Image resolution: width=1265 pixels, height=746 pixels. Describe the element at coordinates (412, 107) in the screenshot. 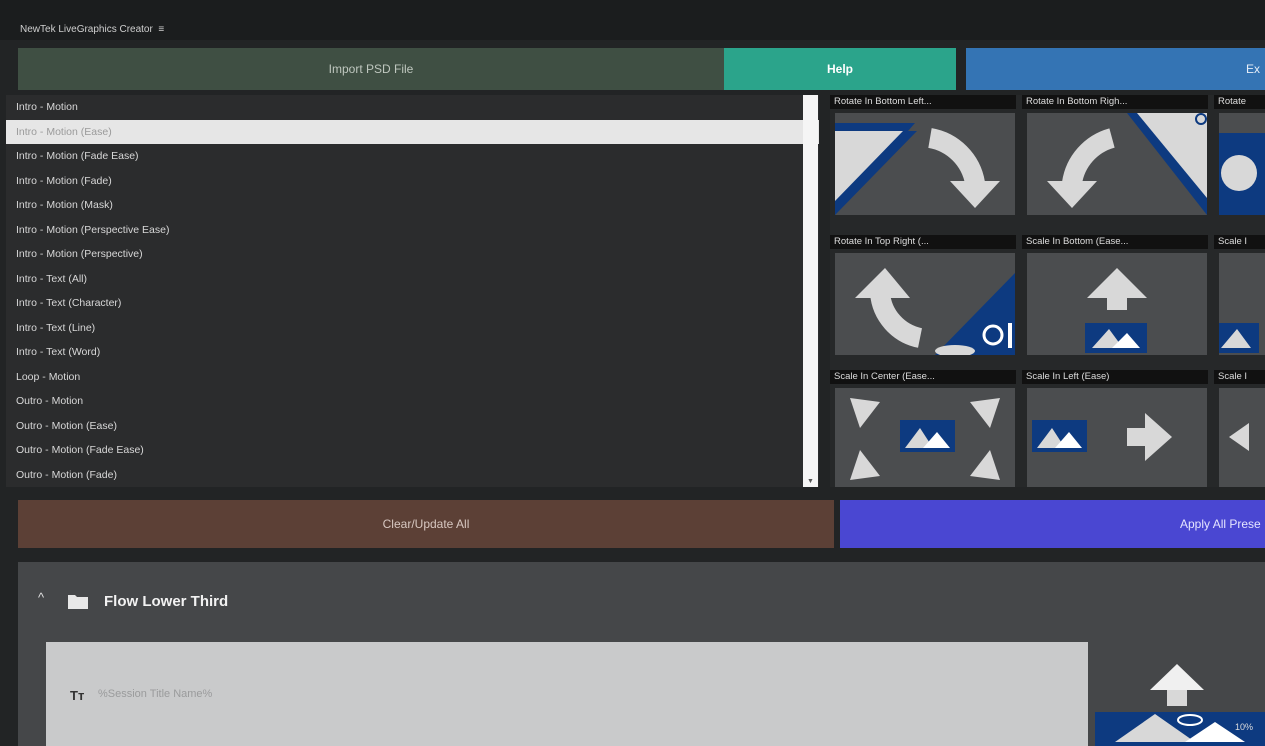

I see `list-item: Intro - Motion` at that location.